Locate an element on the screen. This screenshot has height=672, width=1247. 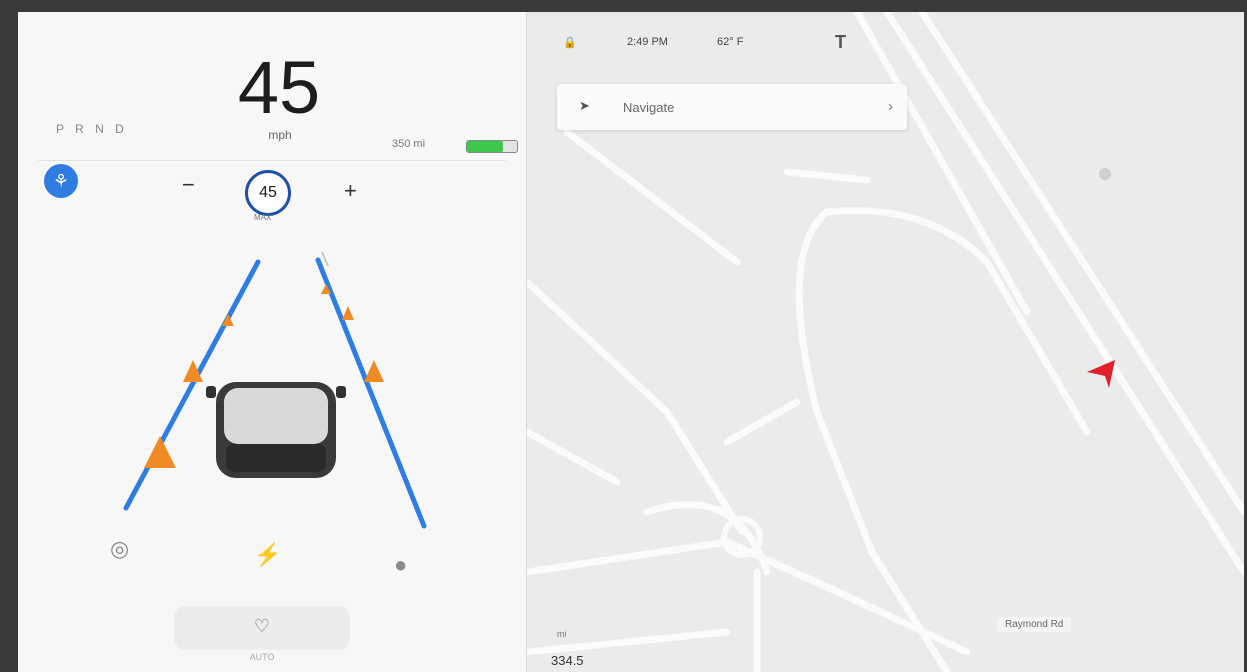
camera-icon: ◎ is located at coordinates (119, 549).